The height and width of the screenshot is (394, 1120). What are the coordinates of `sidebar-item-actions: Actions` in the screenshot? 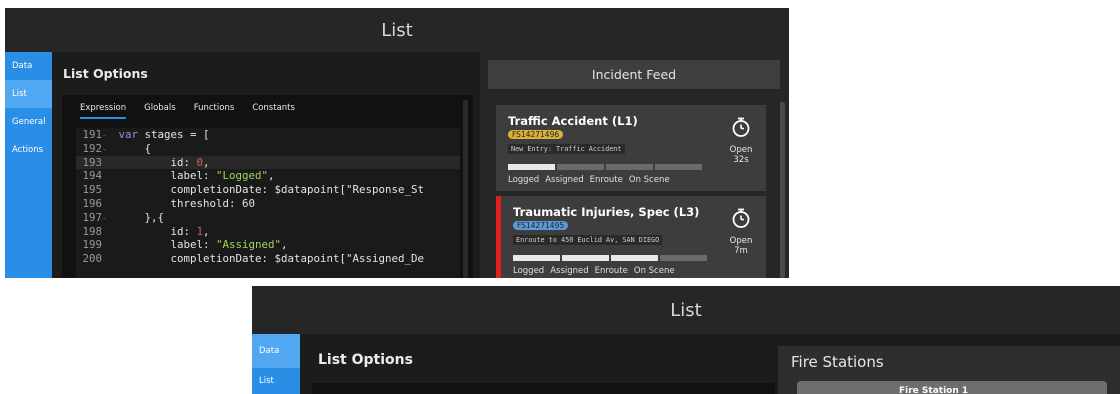 It's located at (28, 150).